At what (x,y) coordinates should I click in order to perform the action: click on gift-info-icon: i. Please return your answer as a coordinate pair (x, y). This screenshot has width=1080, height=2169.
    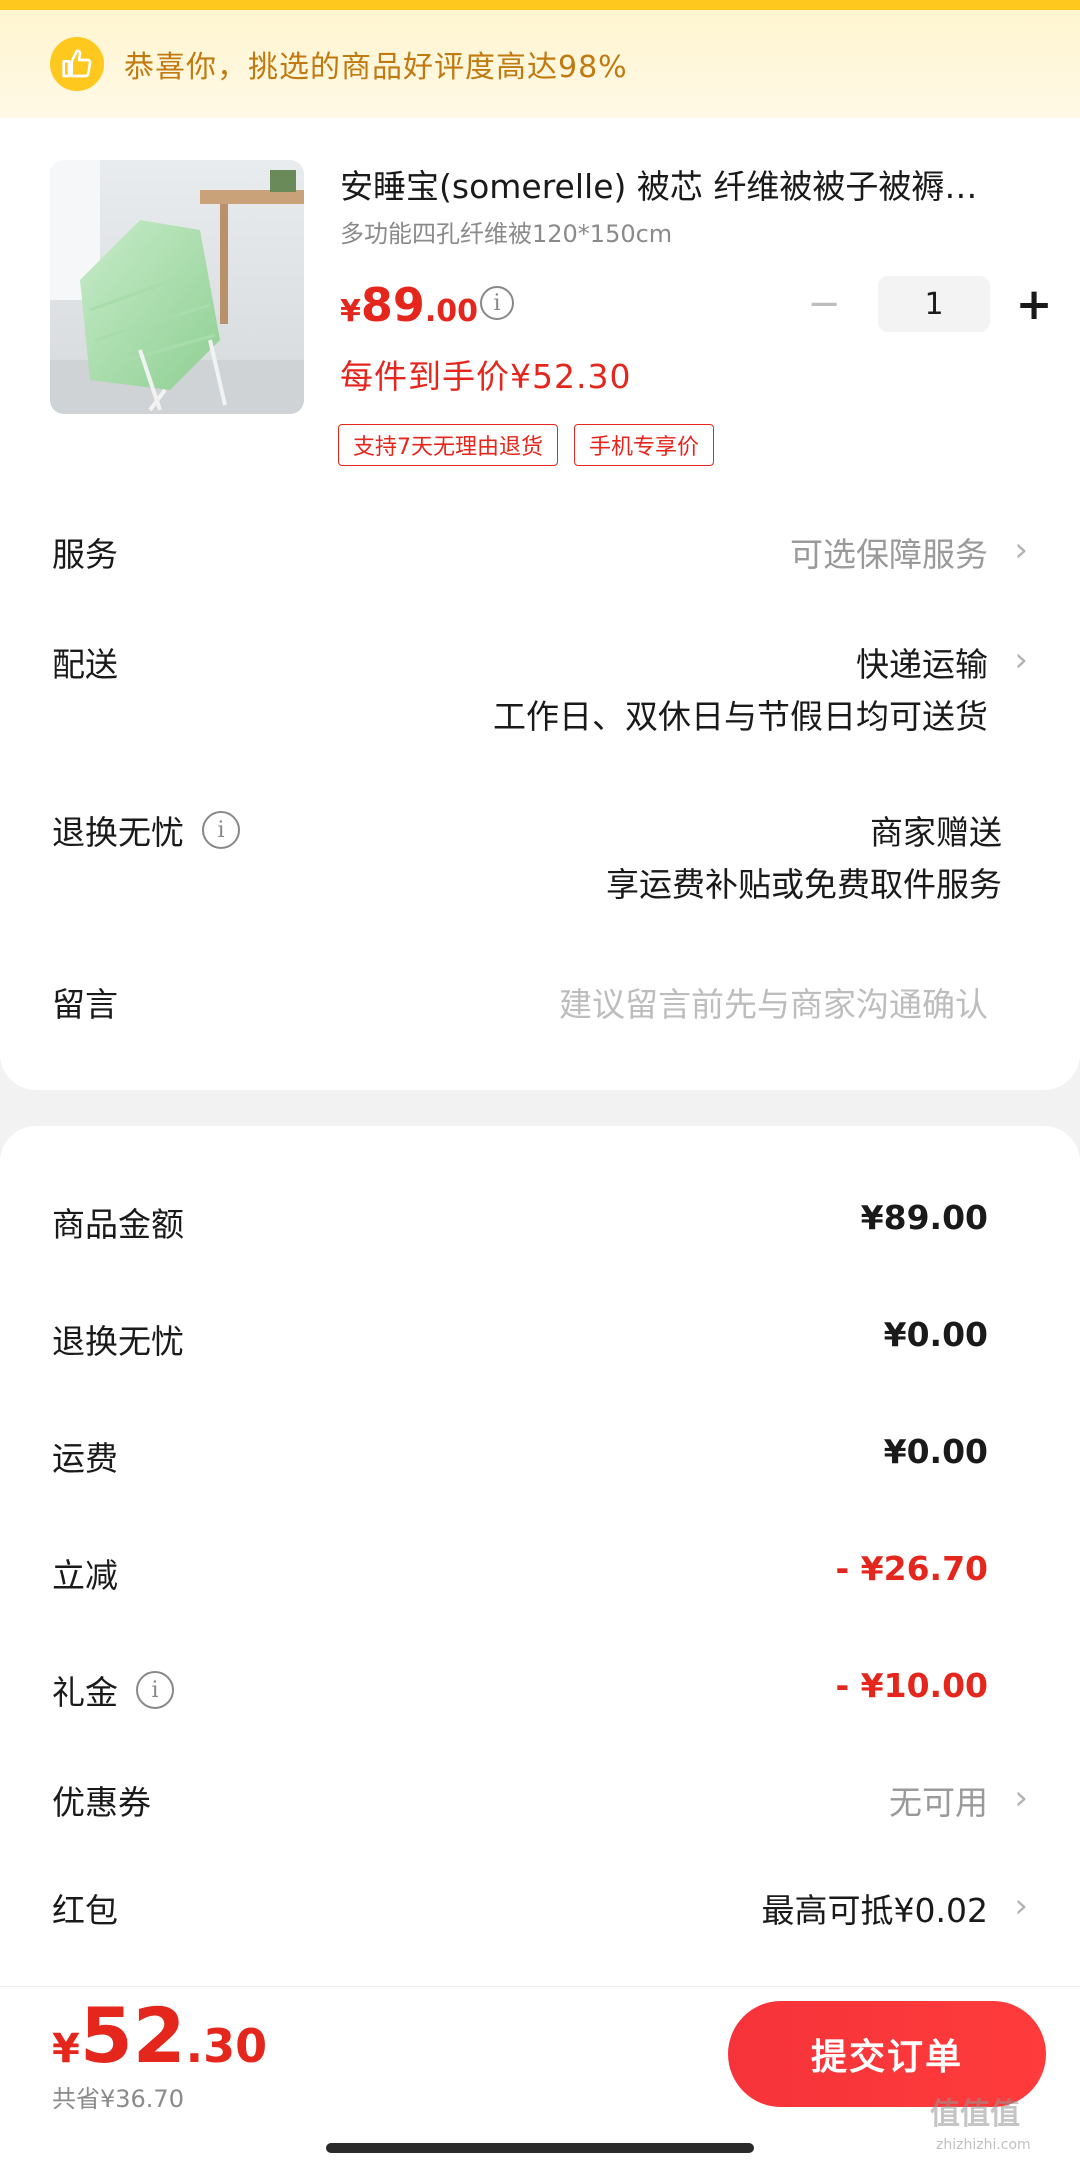
    Looking at the image, I should click on (155, 1690).